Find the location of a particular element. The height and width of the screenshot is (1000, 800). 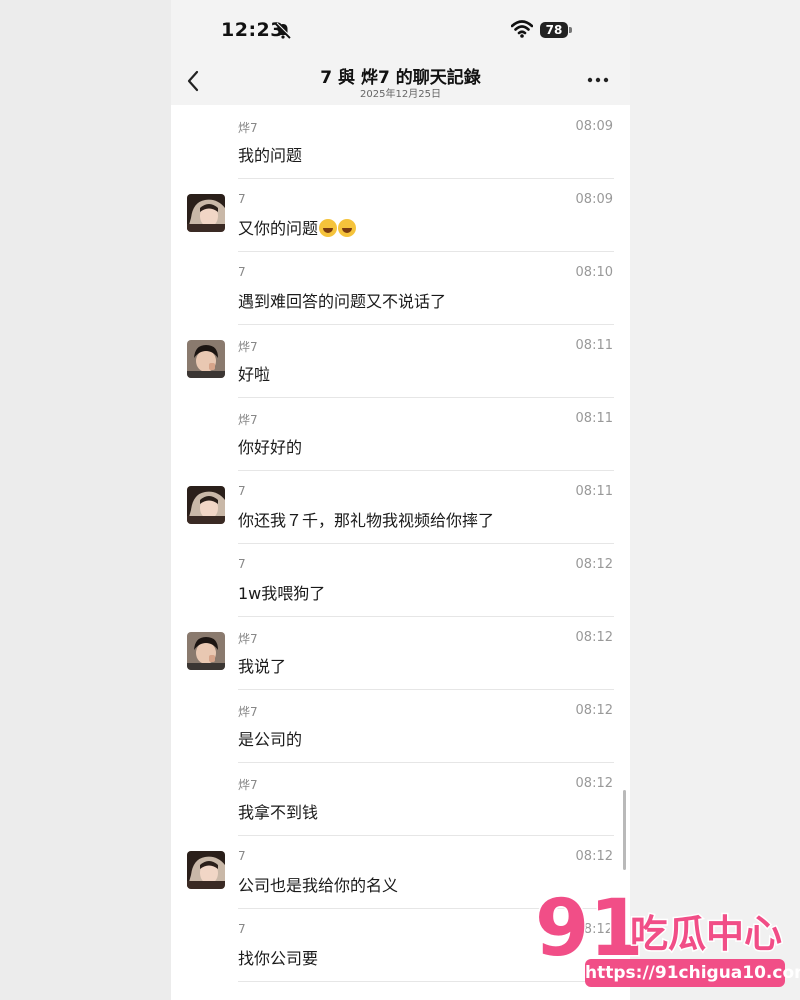

message-text-content: 遇到难回答的问题又不说话了 is located at coordinates (342, 301).